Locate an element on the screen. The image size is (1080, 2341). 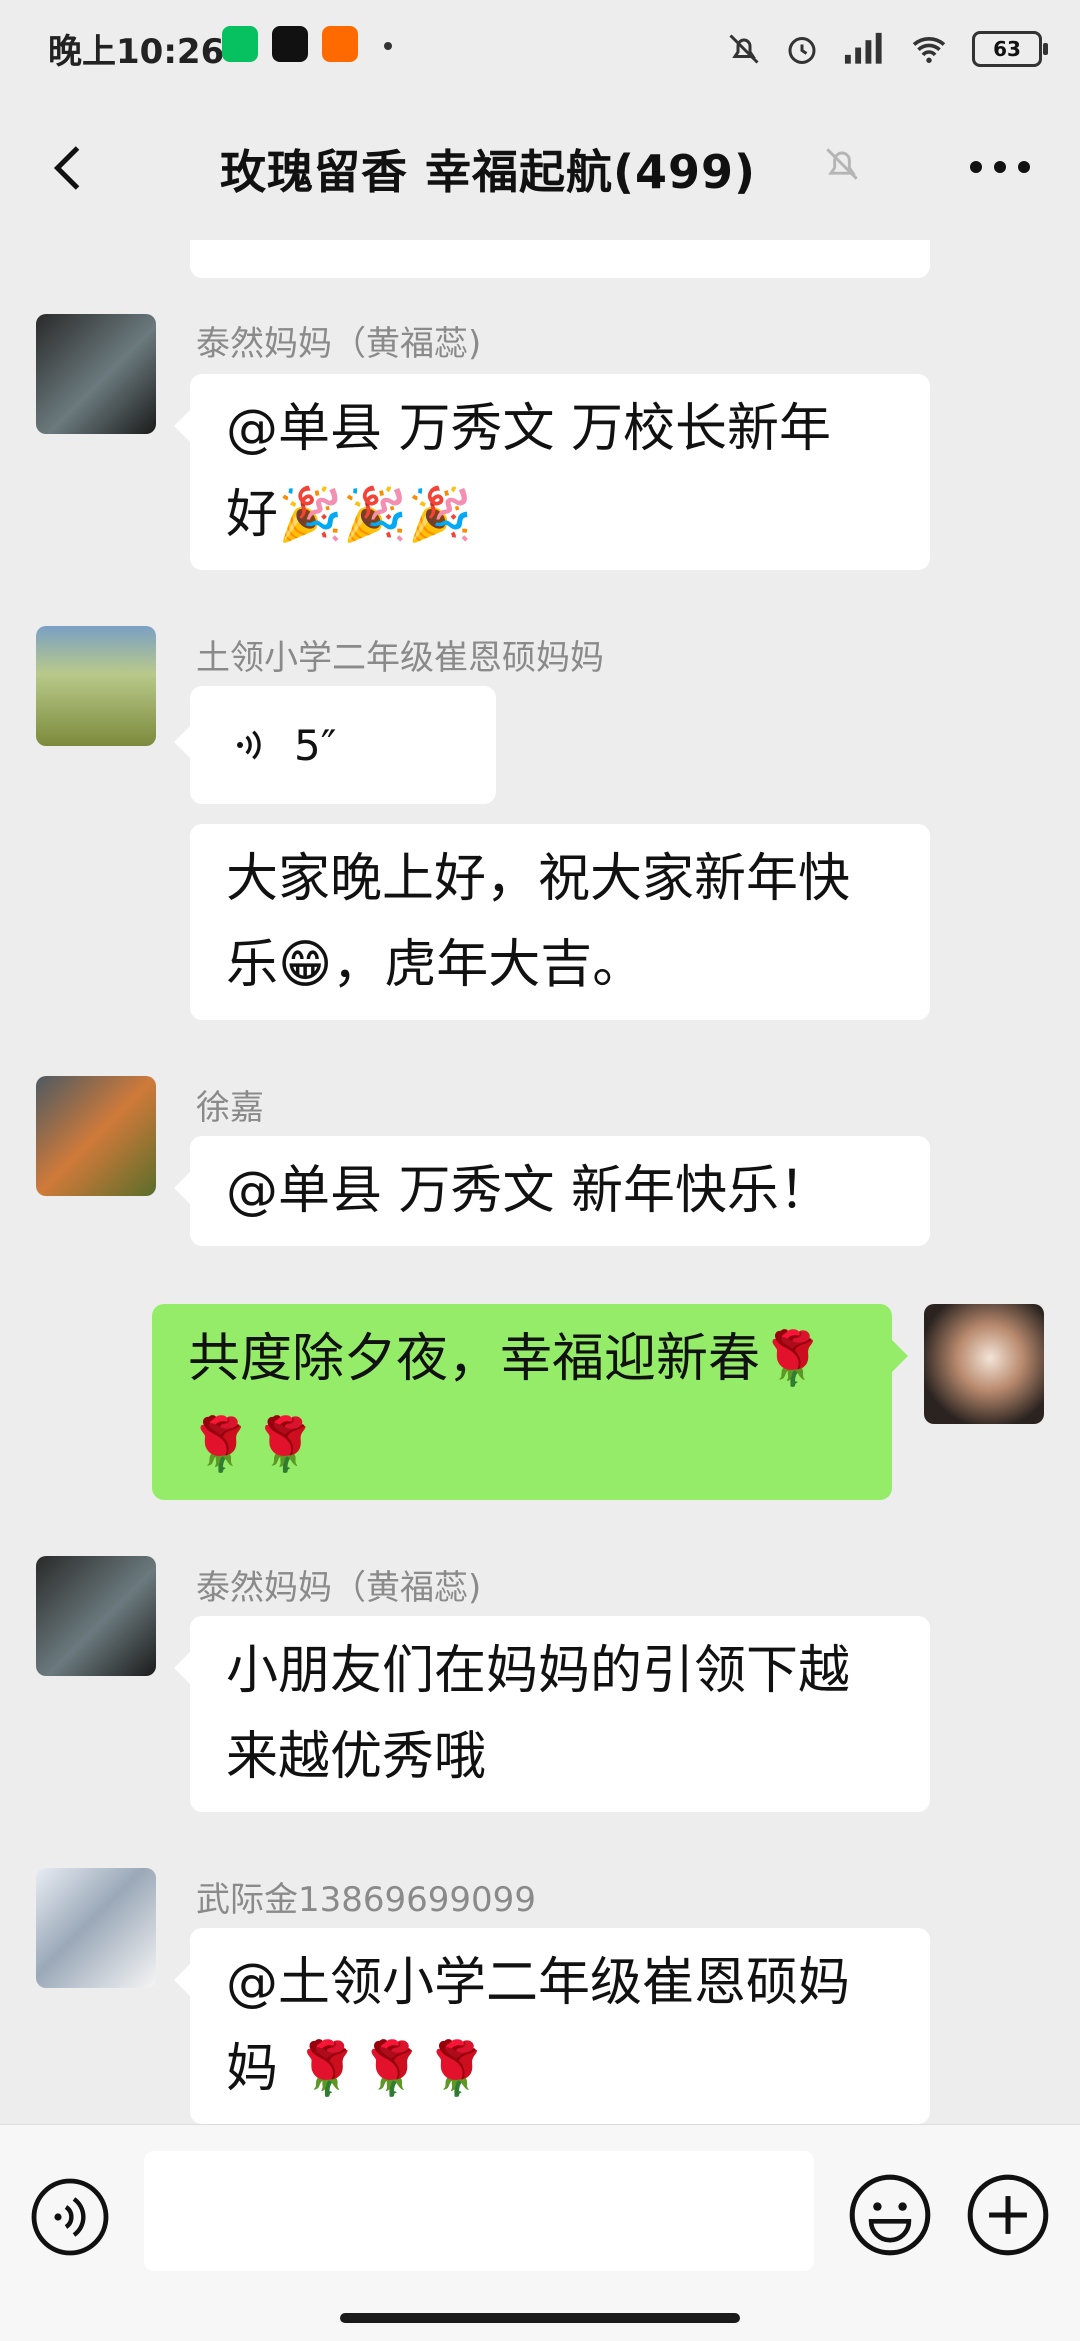
voice-wave-icon is located at coordinates (249, 745).